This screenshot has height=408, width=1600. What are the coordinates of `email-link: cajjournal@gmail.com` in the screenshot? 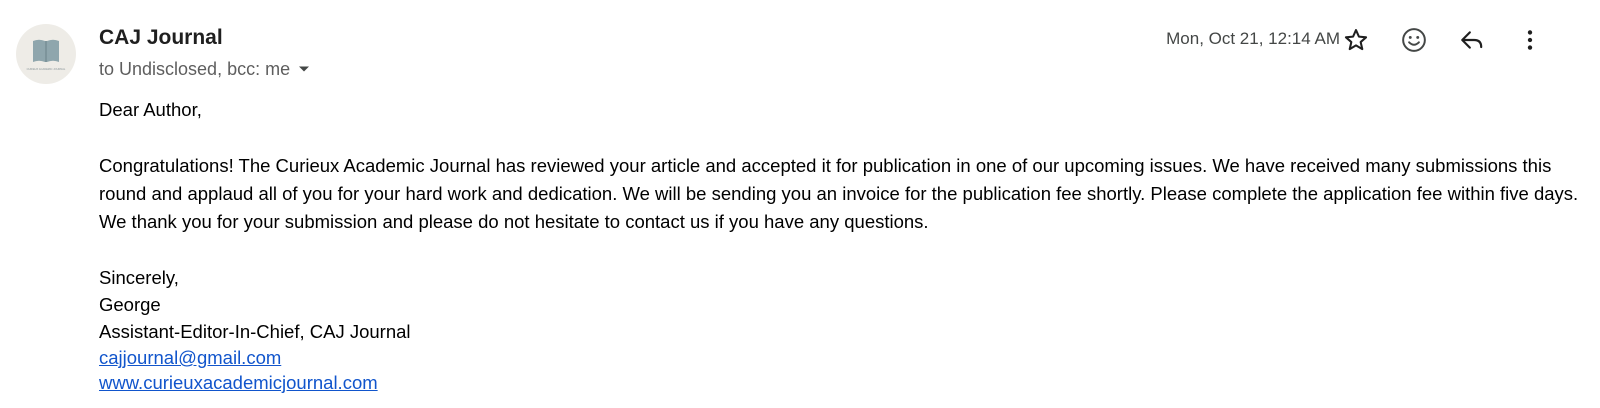 It's located at (190, 357).